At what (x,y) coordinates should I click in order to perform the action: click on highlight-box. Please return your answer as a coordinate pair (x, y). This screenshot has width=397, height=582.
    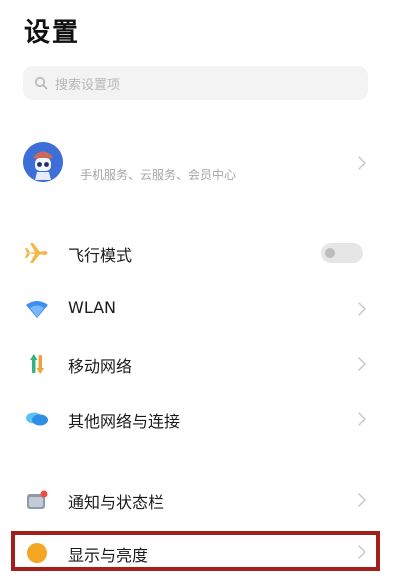
    Looking at the image, I should click on (195, 551).